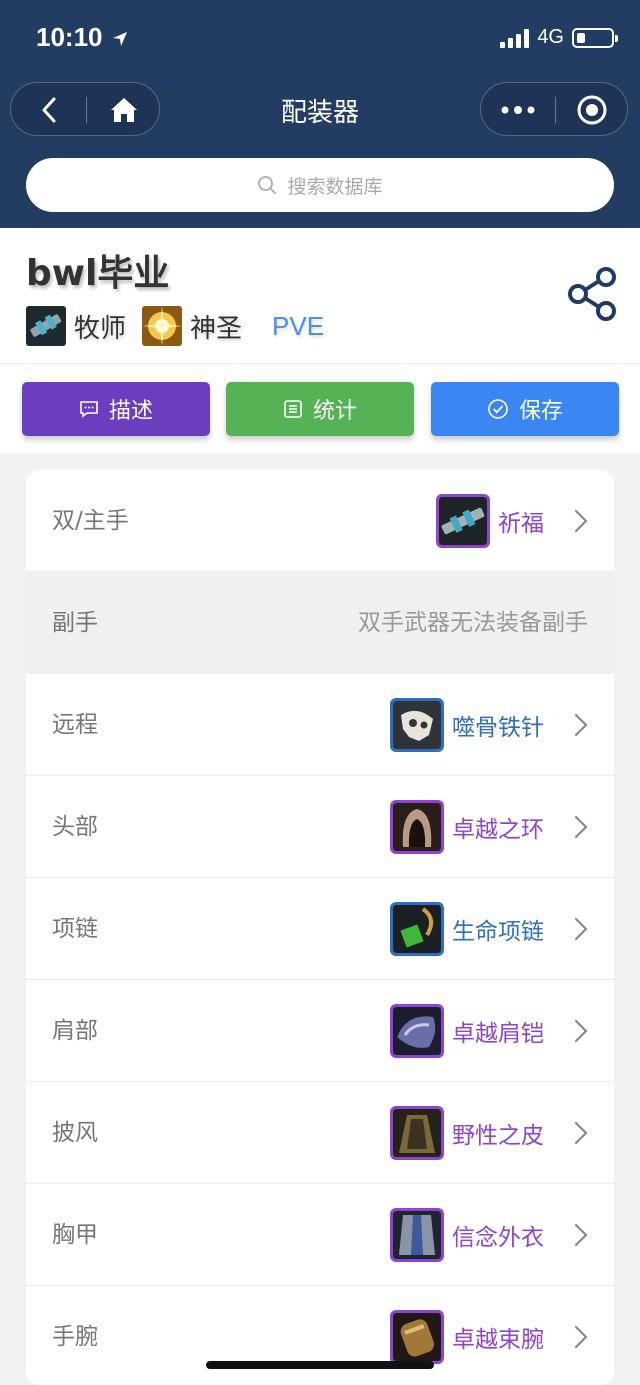 This screenshot has width=640, height=1385. I want to click on slot-label: 手腕, so click(75, 1337).